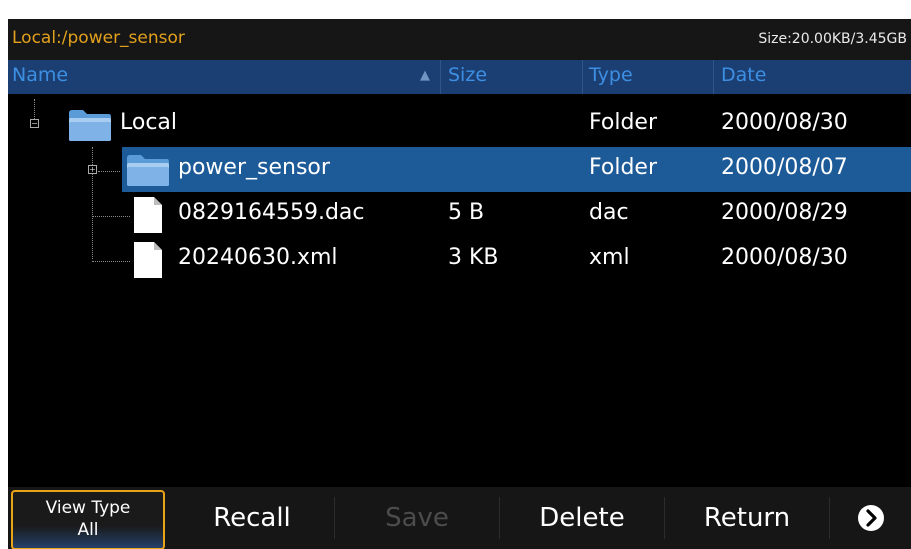 This screenshot has width=911, height=549. I want to click on view-type-softkey: View Type All, so click(88, 519).